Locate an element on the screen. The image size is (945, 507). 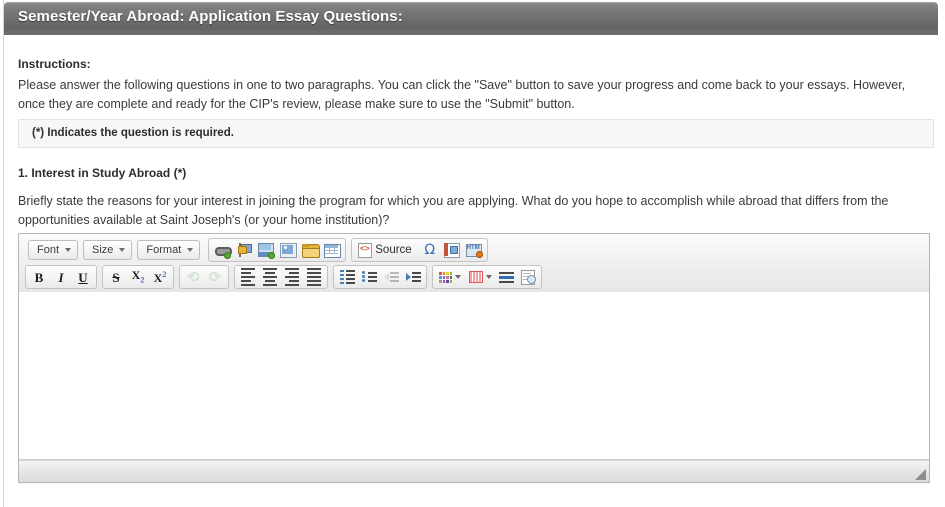
format-combo-label: Format is located at coordinates (164, 250).